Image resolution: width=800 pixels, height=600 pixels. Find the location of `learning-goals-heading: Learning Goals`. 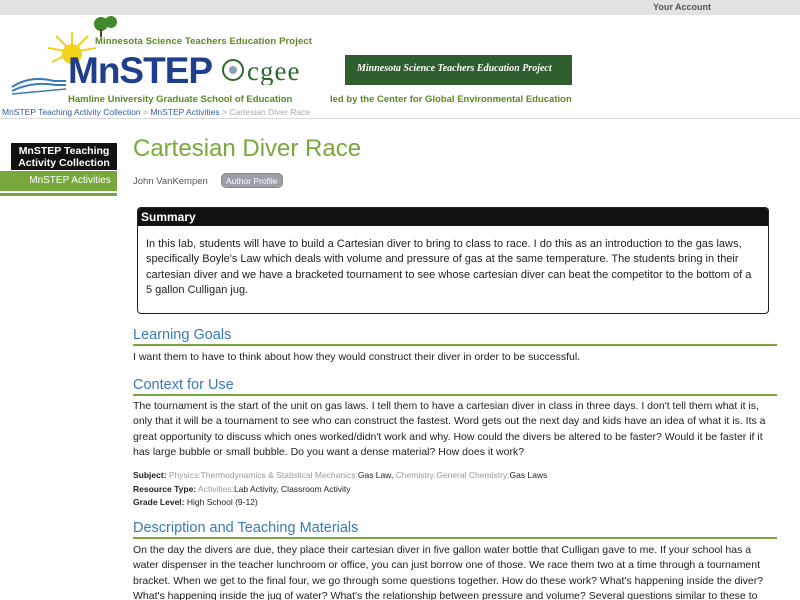

learning-goals-heading: Learning Goals is located at coordinates (455, 336).